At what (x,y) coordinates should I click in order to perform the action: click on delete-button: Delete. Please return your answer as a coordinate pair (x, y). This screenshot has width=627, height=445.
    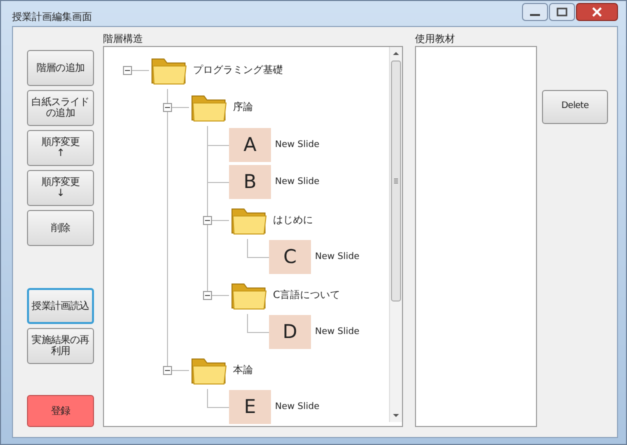
    Looking at the image, I should click on (575, 107).